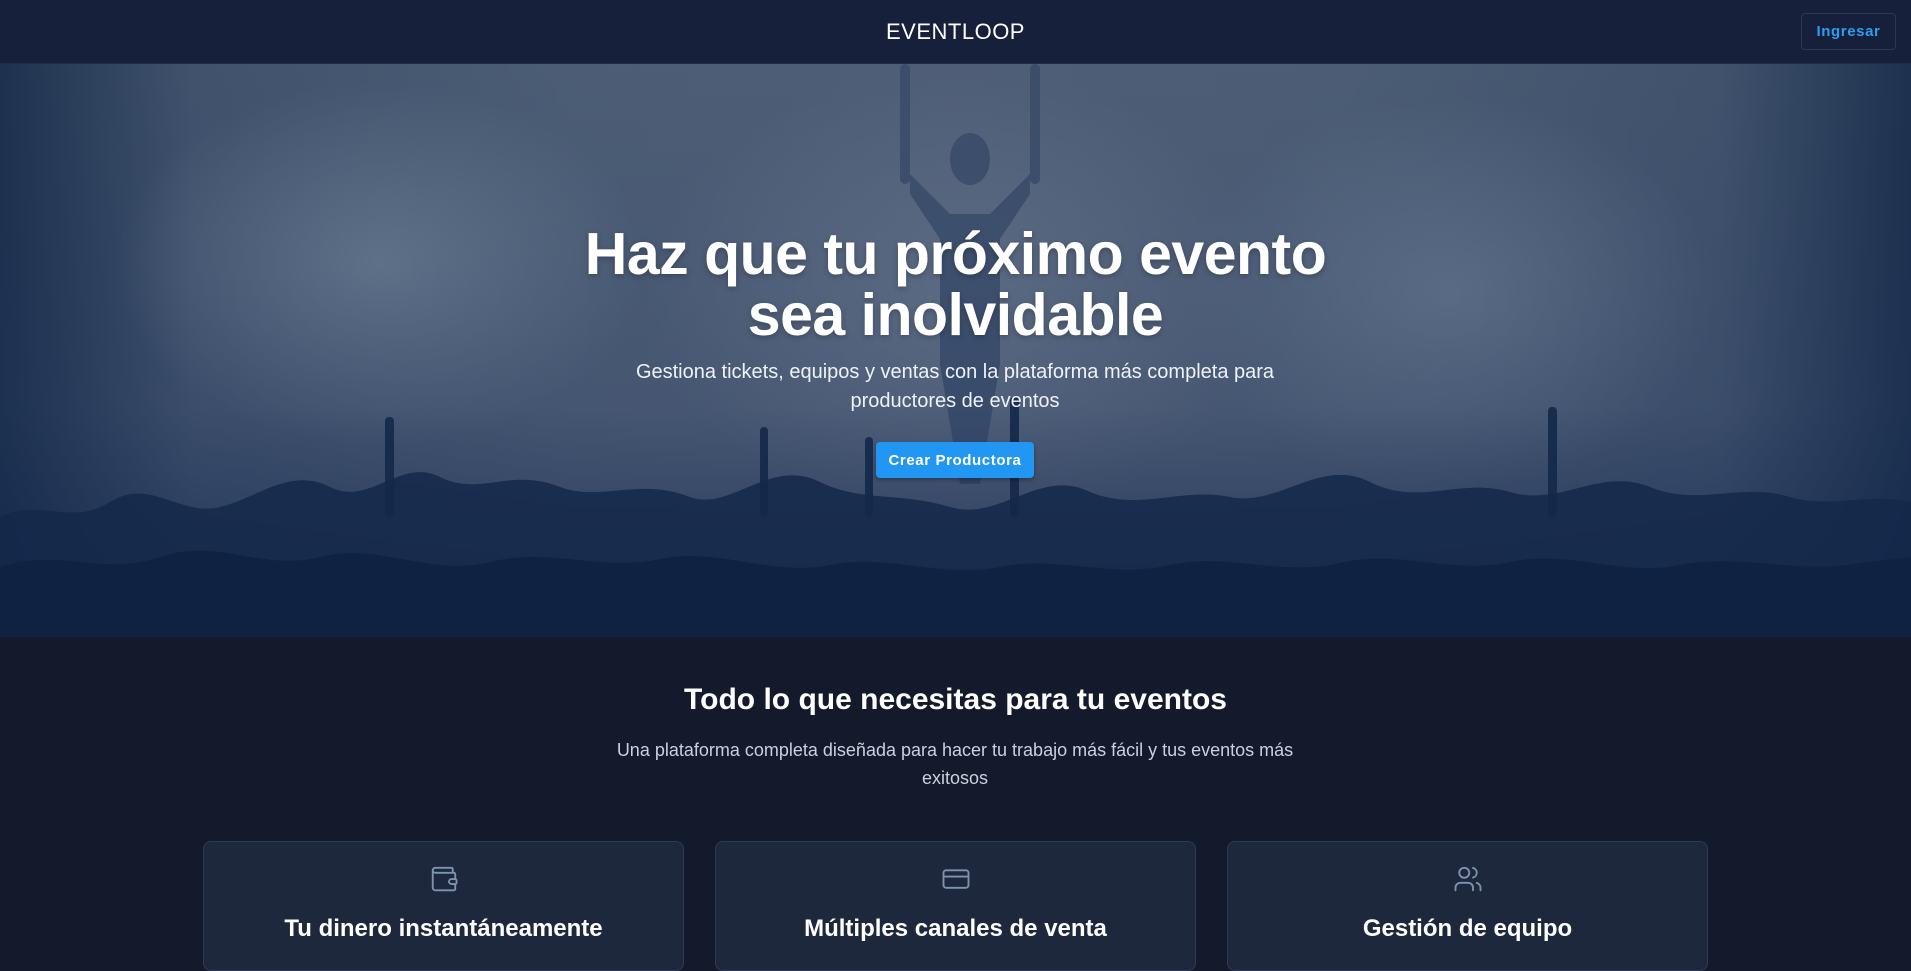 The width and height of the screenshot is (1911, 971). I want to click on hero-title-line2: sea inolvidable, so click(955, 315).